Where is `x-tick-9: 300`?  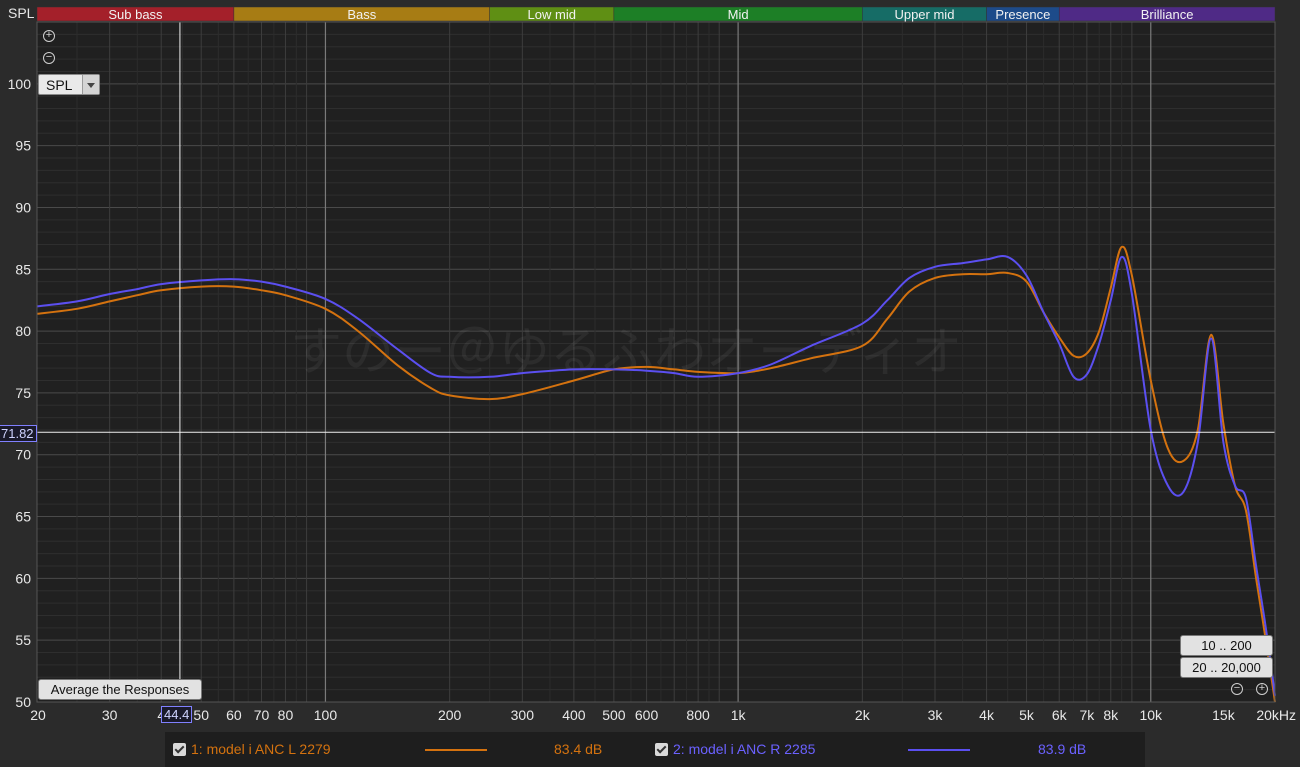
x-tick-9: 300 is located at coordinates (523, 715).